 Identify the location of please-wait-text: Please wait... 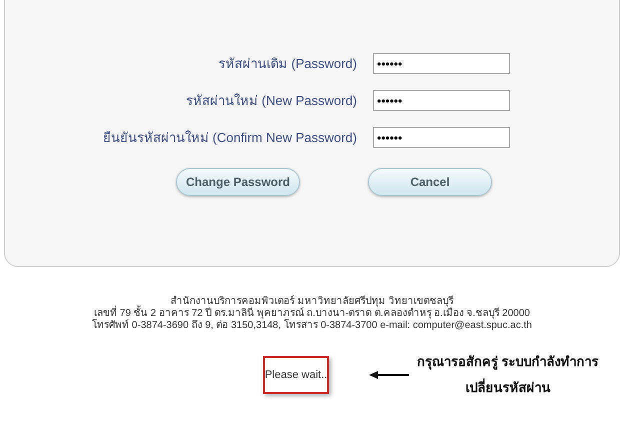
(296, 375).